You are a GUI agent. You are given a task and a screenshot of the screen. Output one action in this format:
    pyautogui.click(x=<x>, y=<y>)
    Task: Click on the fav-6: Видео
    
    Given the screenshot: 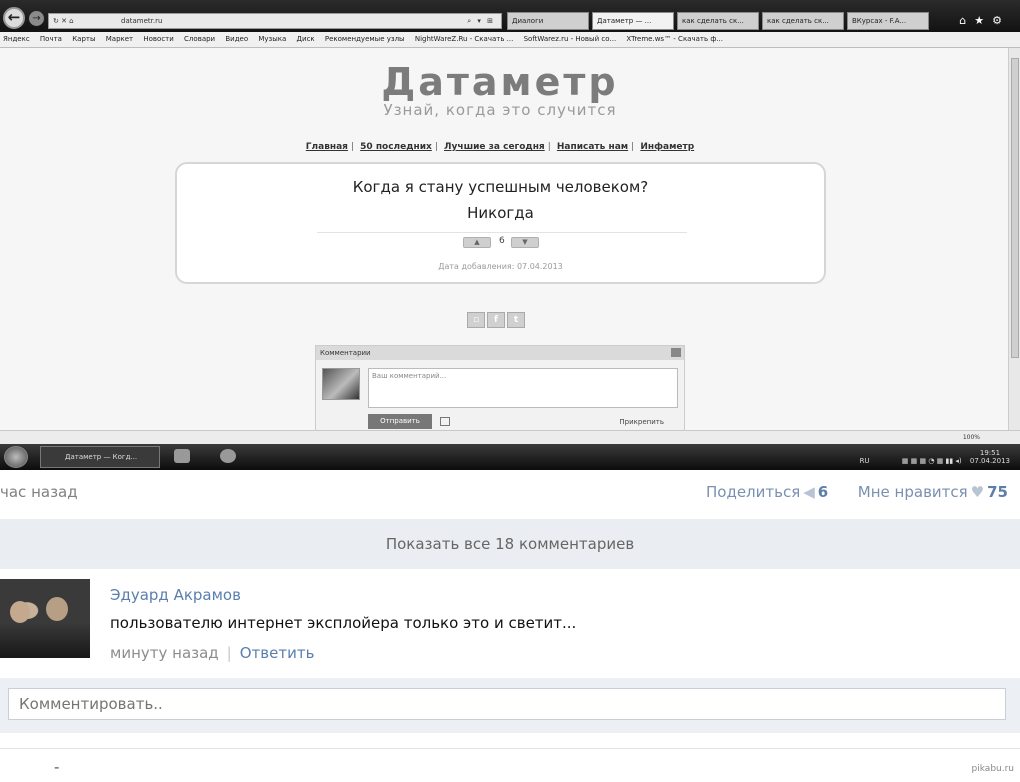 What is the action you would take?
    pyautogui.click(x=236, y=39)
    